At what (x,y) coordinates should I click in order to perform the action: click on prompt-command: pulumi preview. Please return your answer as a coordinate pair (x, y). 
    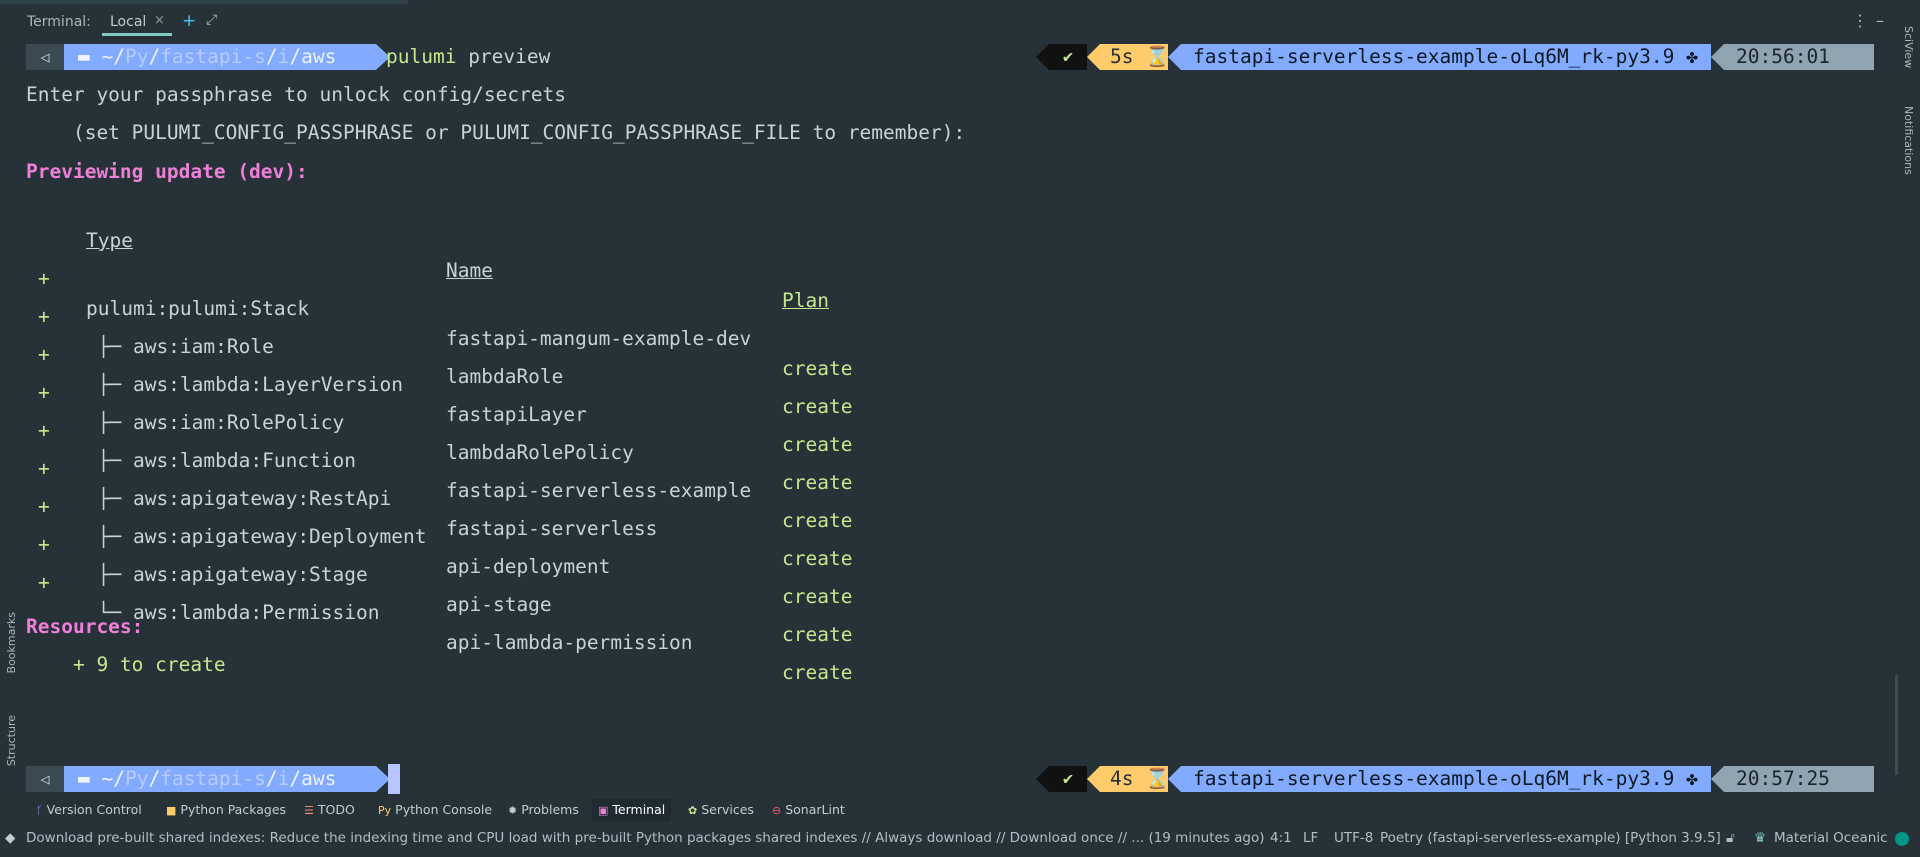
    Looking at the image, I should click on (468, 57).